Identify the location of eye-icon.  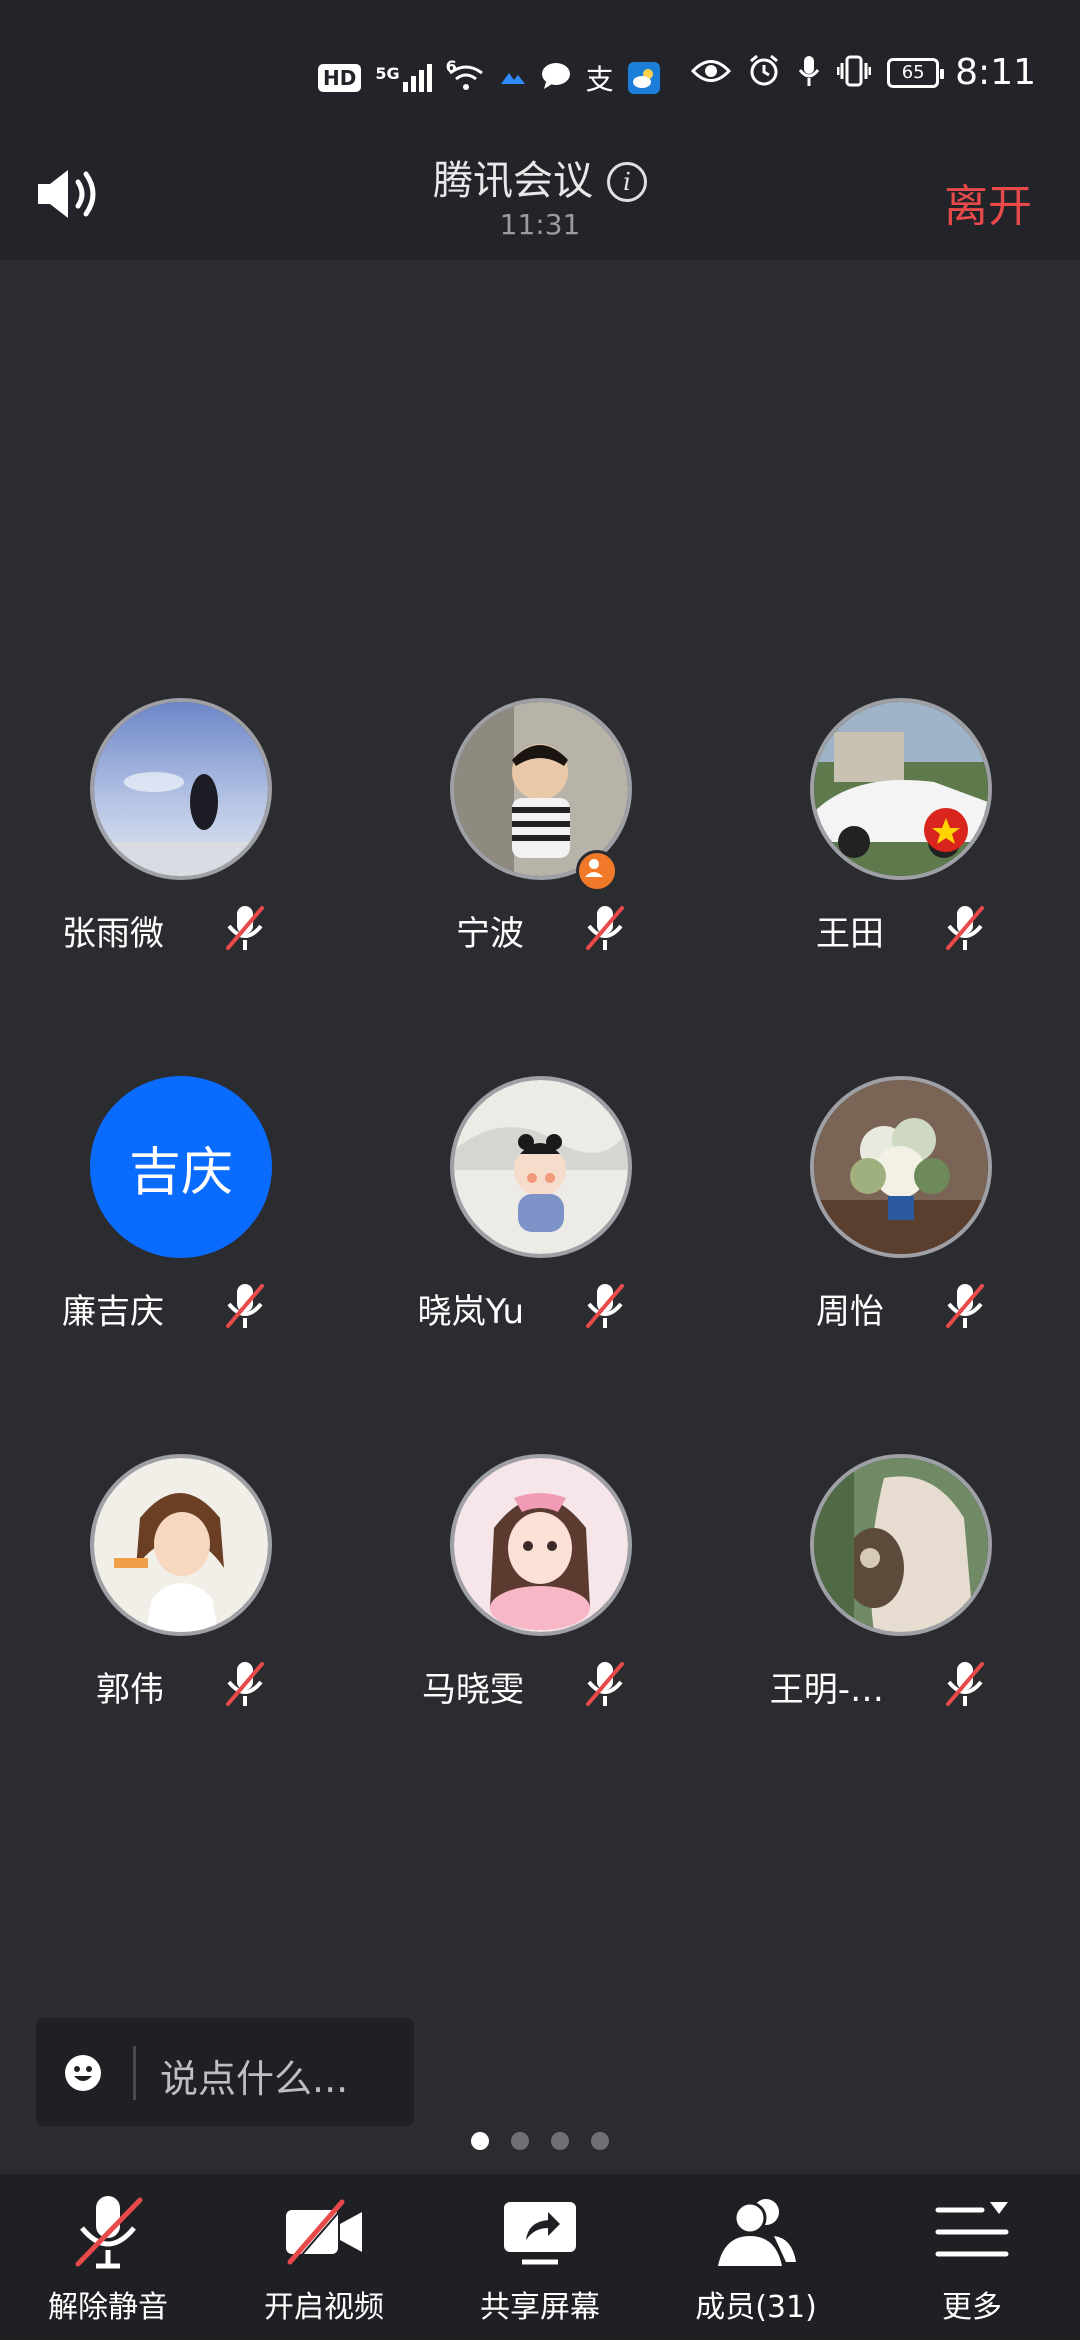
(711, 73).